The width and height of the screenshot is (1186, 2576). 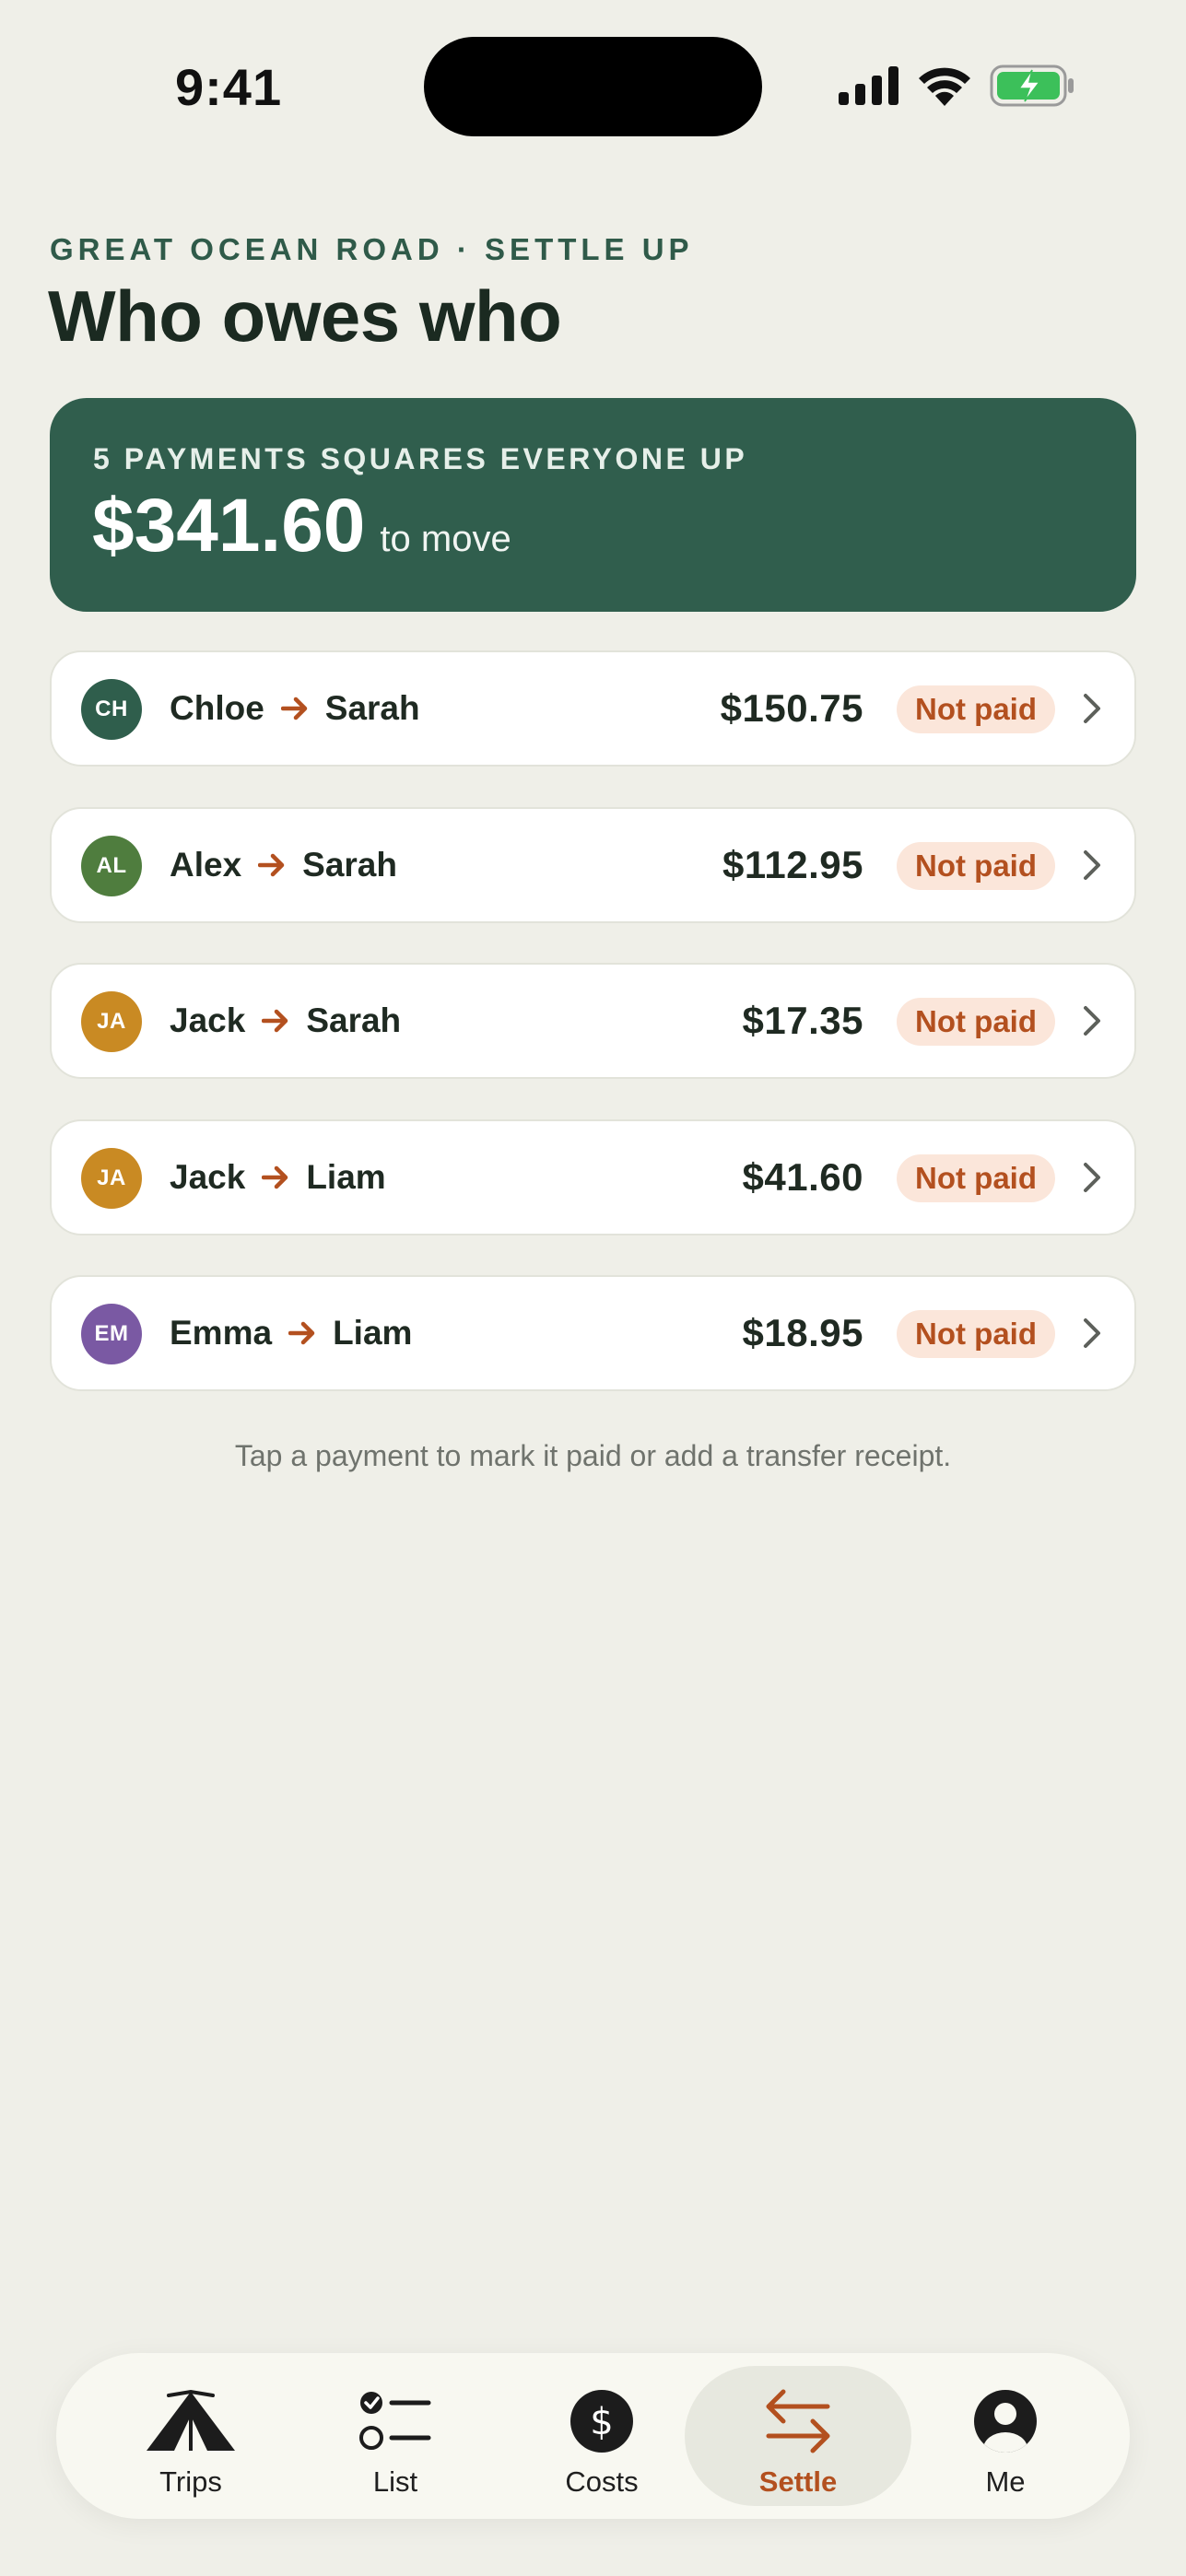 What do you see at coordinates (802, 1332) in the screenshot?
I see `payment-amount: $18.95` at bounding box center [802, 1332].